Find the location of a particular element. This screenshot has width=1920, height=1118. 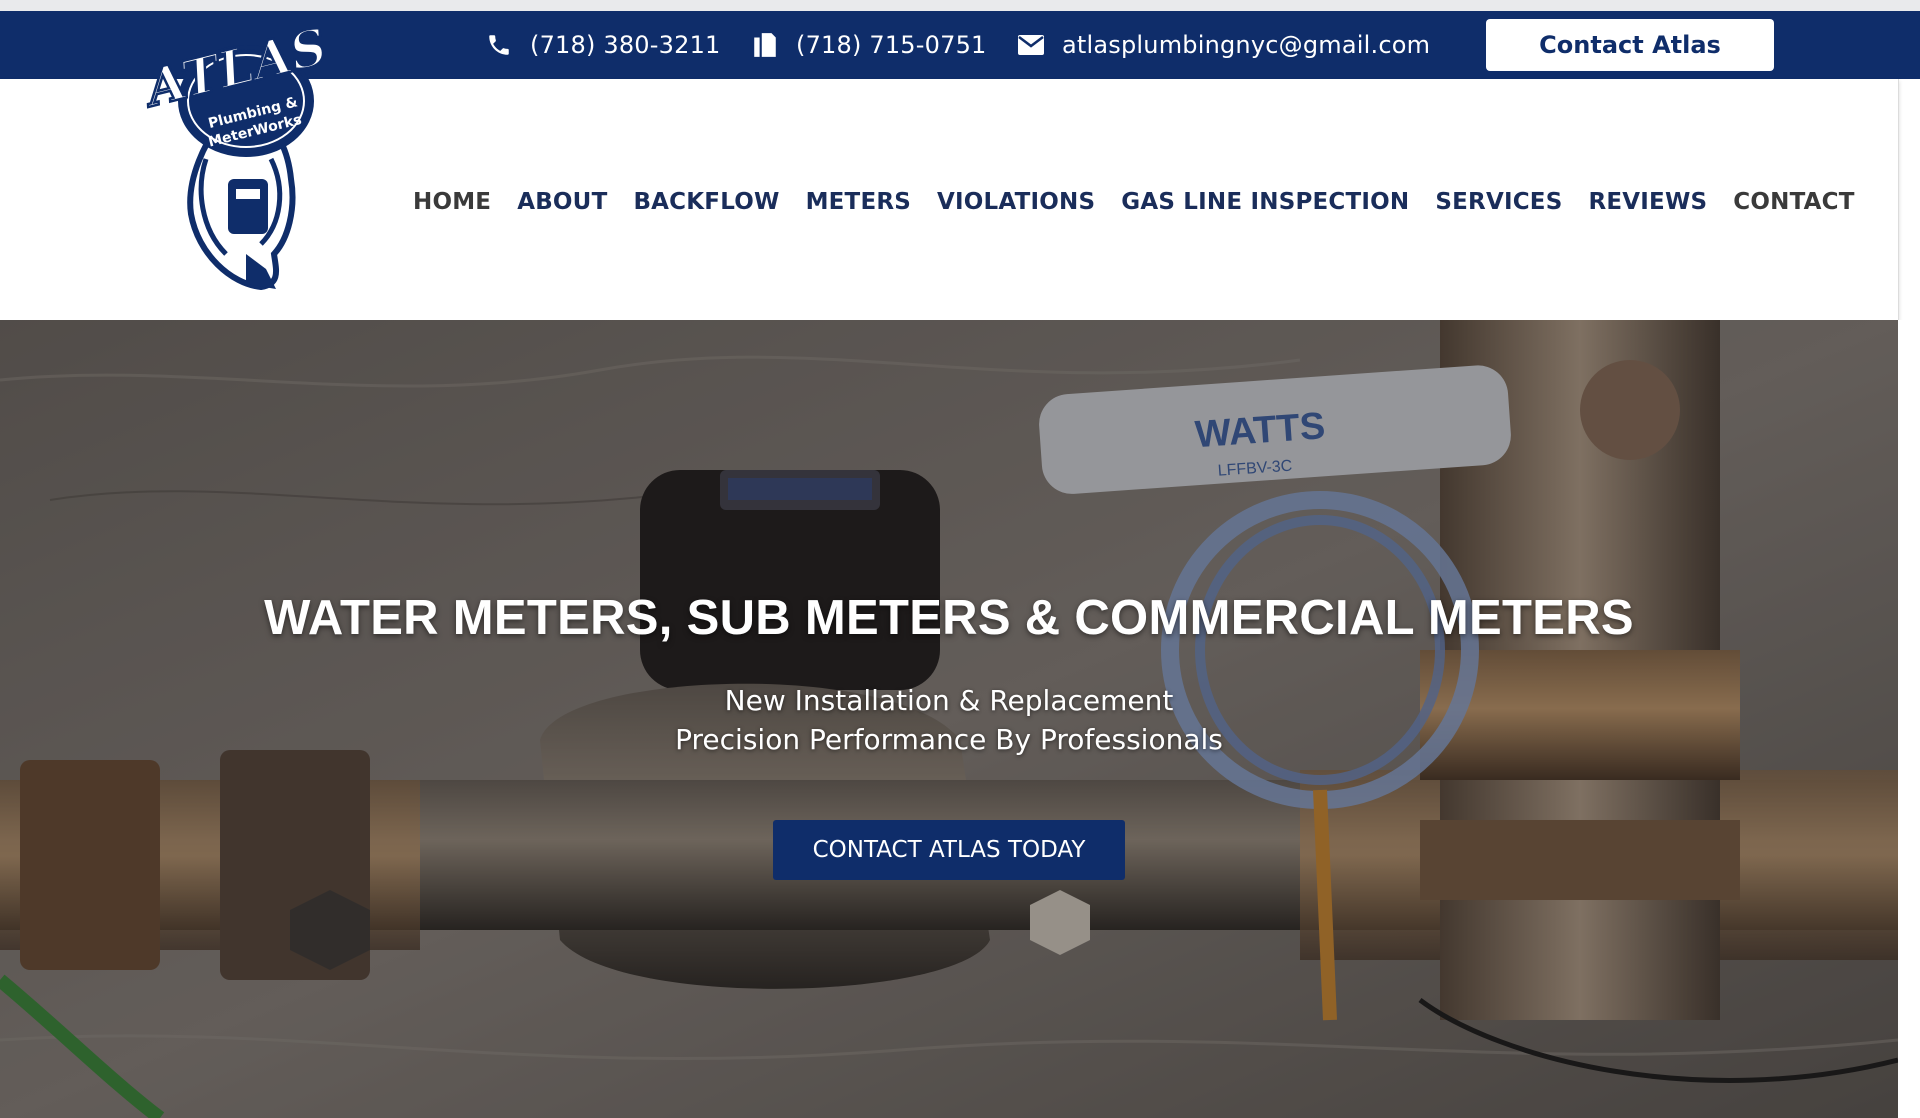

contact-atlas-button: Contact Atlas is located at coordinates (1630, 45).